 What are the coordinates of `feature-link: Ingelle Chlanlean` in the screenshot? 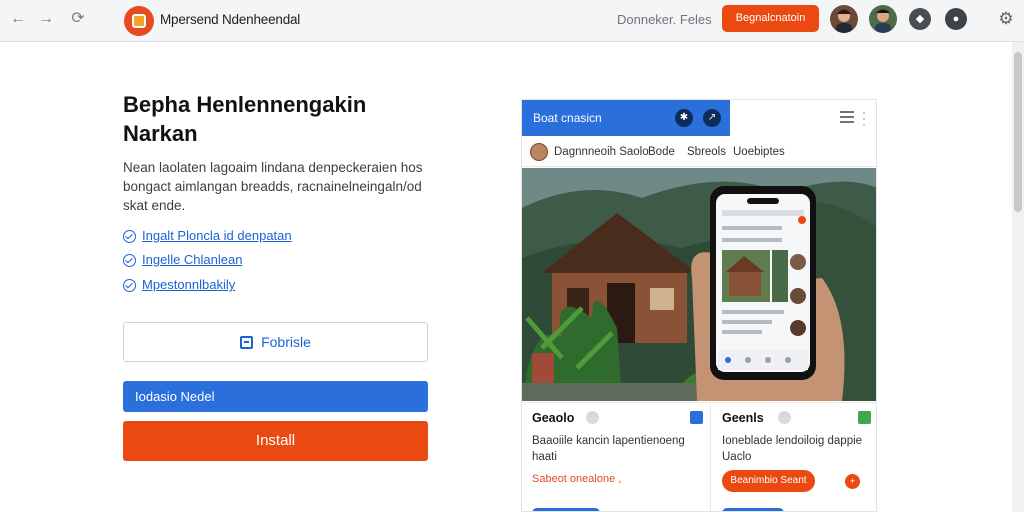 It's located at (182, 260).